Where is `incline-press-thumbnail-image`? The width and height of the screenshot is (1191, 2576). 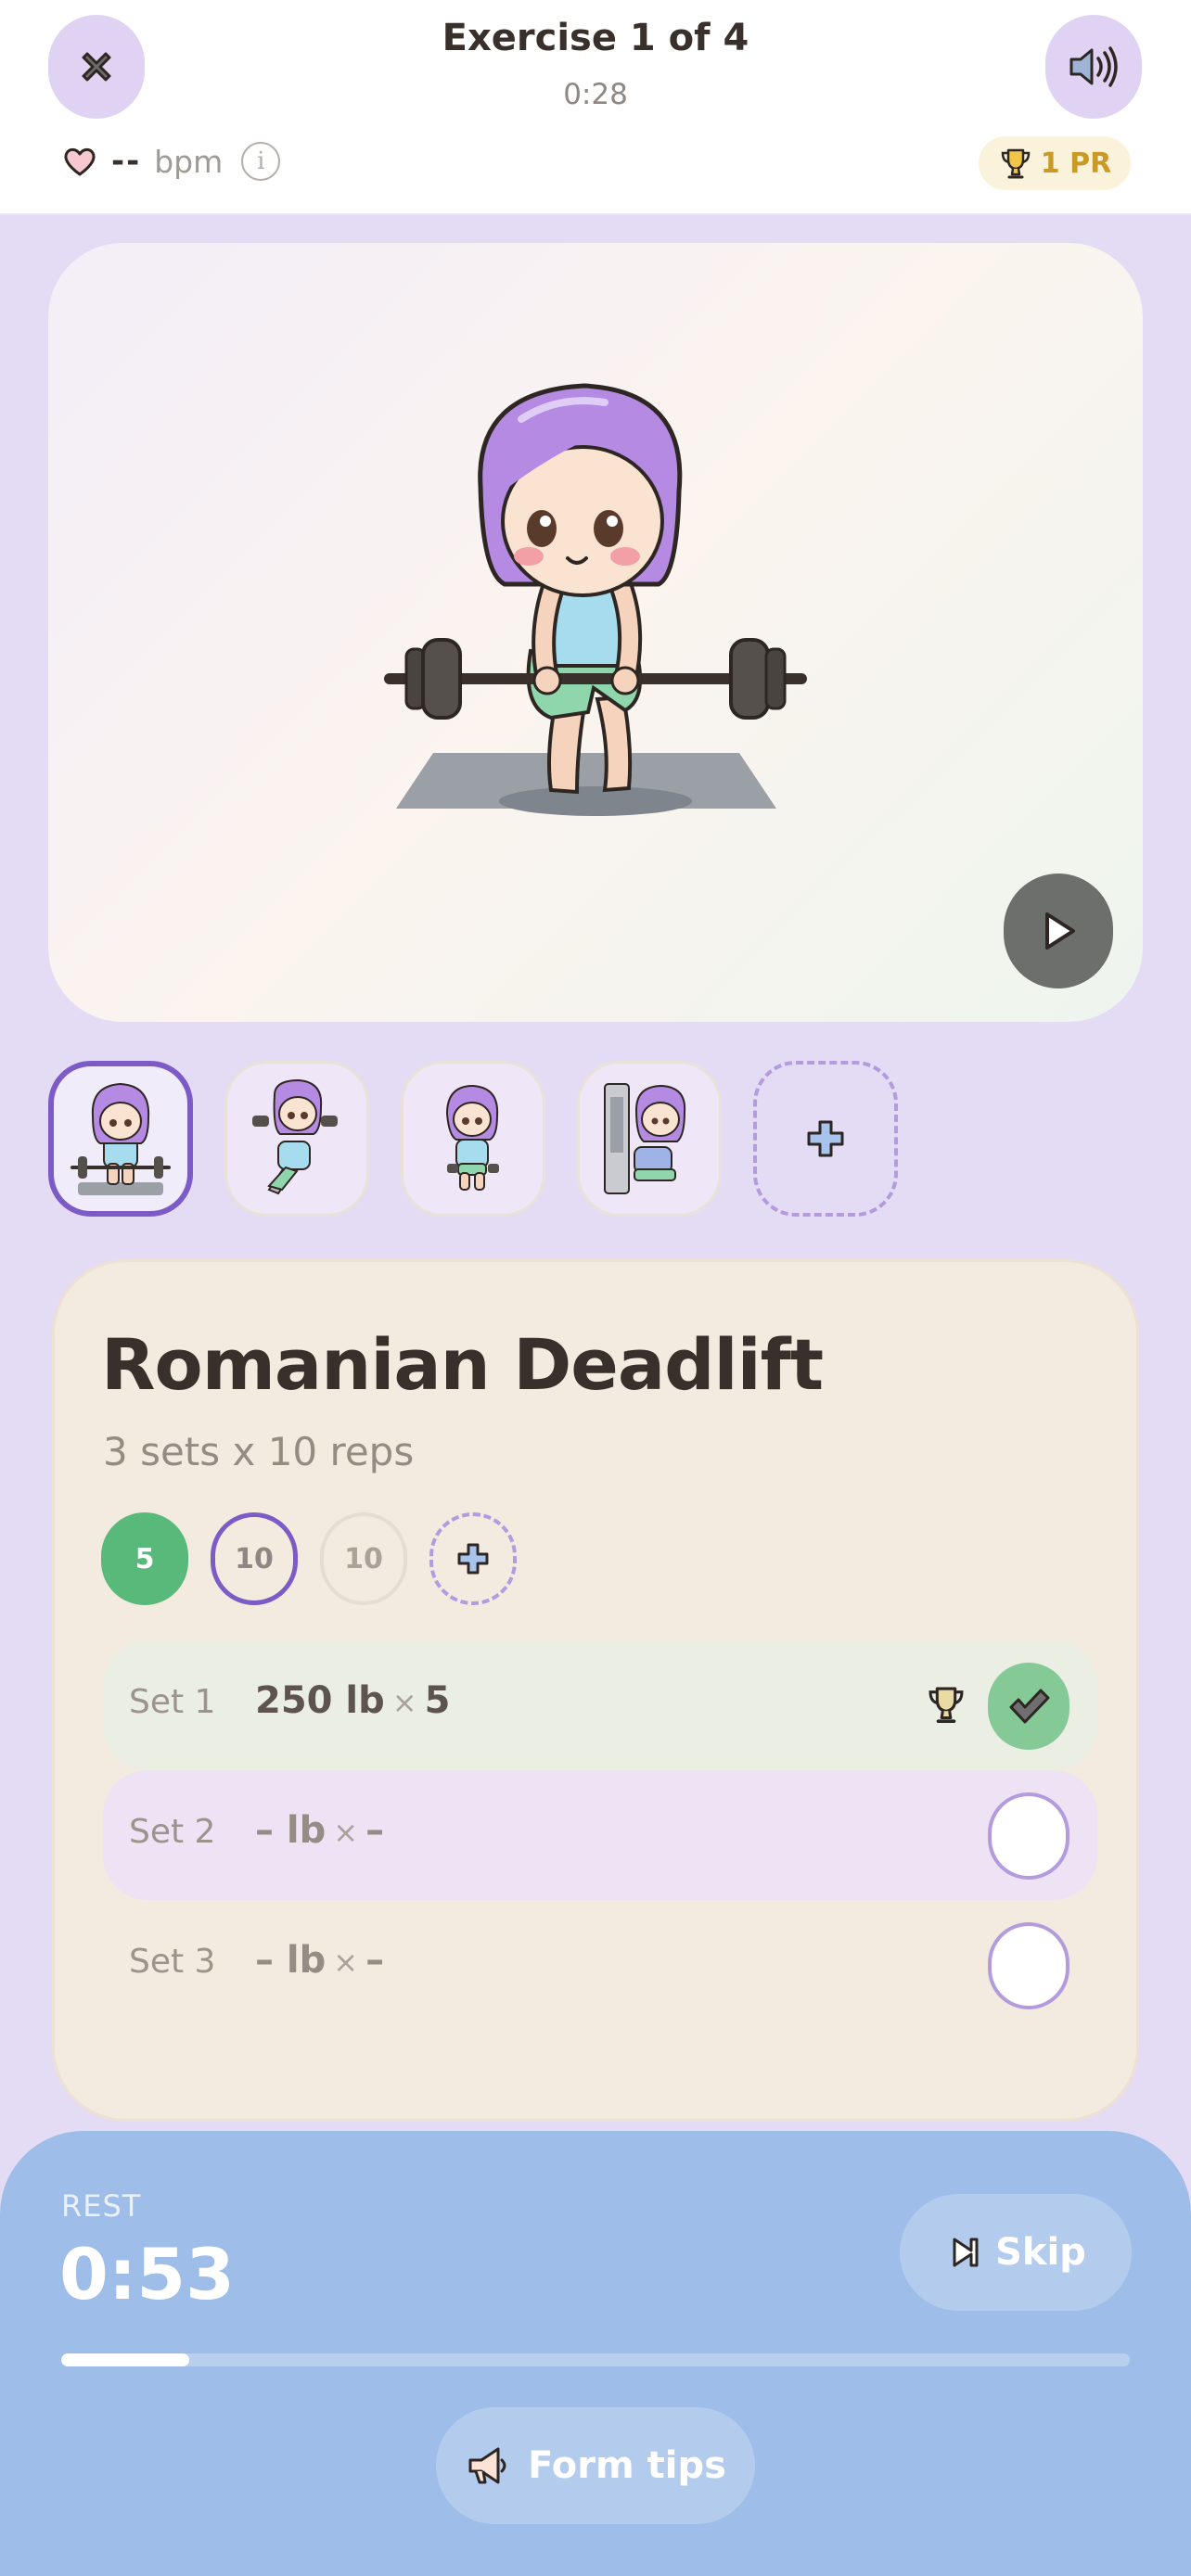 incline-press-thumbnail-image is located at coordinates (295, 1136).